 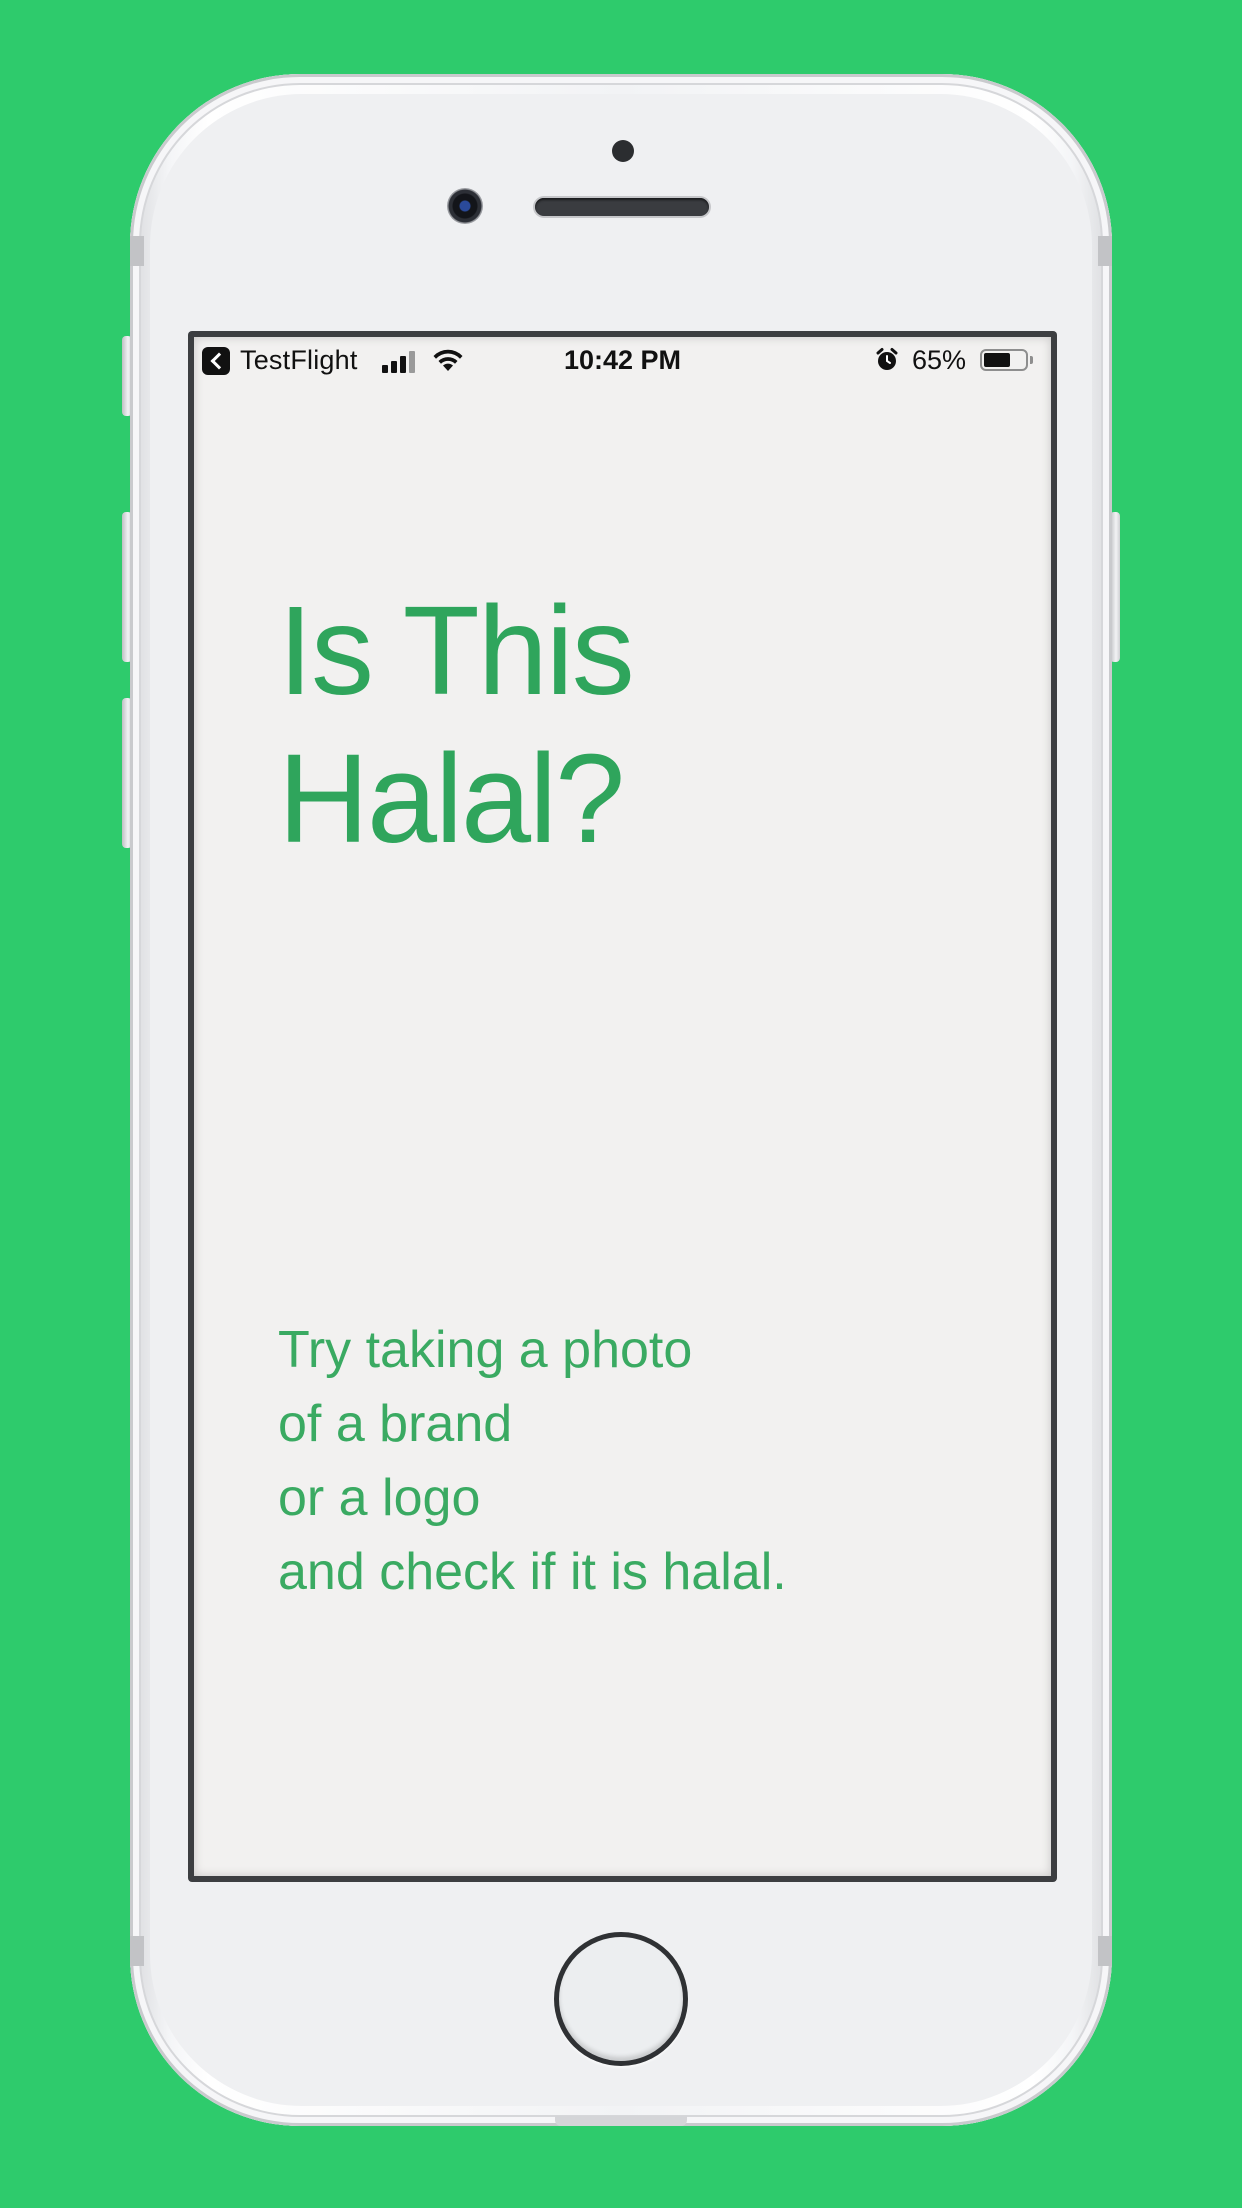 I want to click on instruction-line: of a brand, so click(x=395, y=1424).